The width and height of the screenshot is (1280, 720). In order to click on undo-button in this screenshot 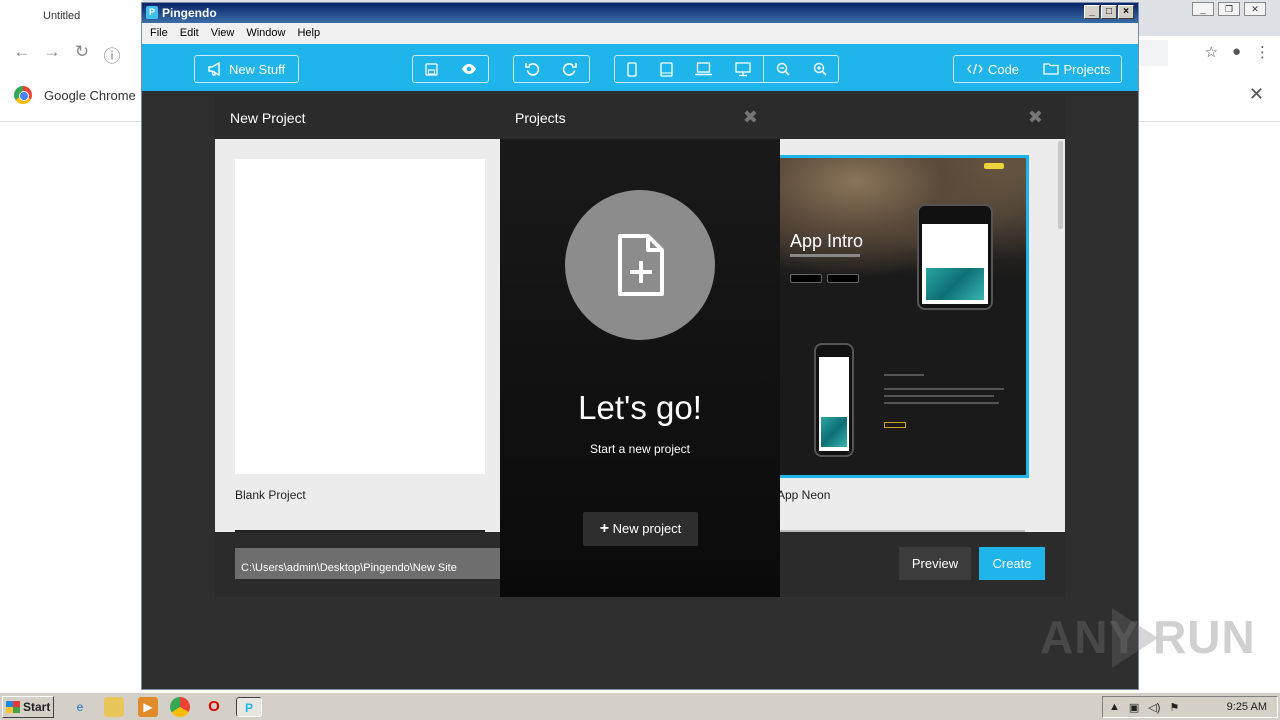, I will do `click(532, 69)`.